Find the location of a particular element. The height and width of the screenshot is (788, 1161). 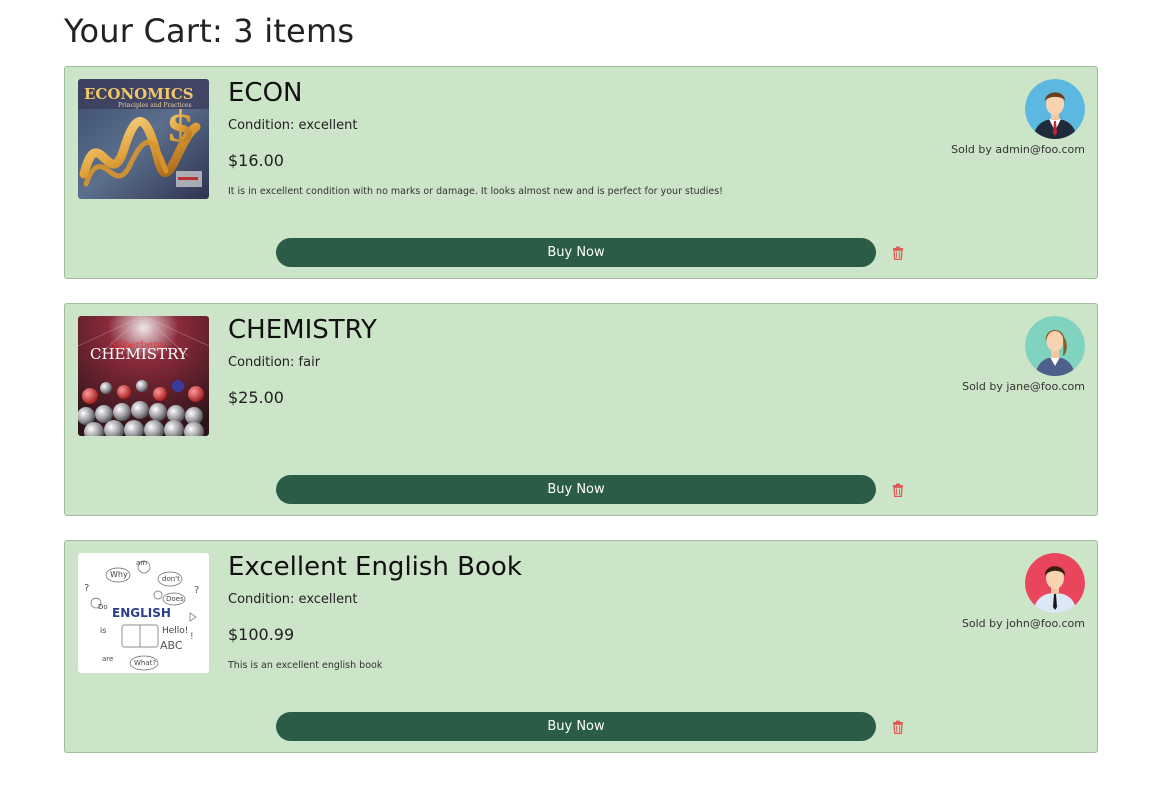

book-cover-image: ECONOMICS Principles and Practices $ is located at coordinates (143, 139).